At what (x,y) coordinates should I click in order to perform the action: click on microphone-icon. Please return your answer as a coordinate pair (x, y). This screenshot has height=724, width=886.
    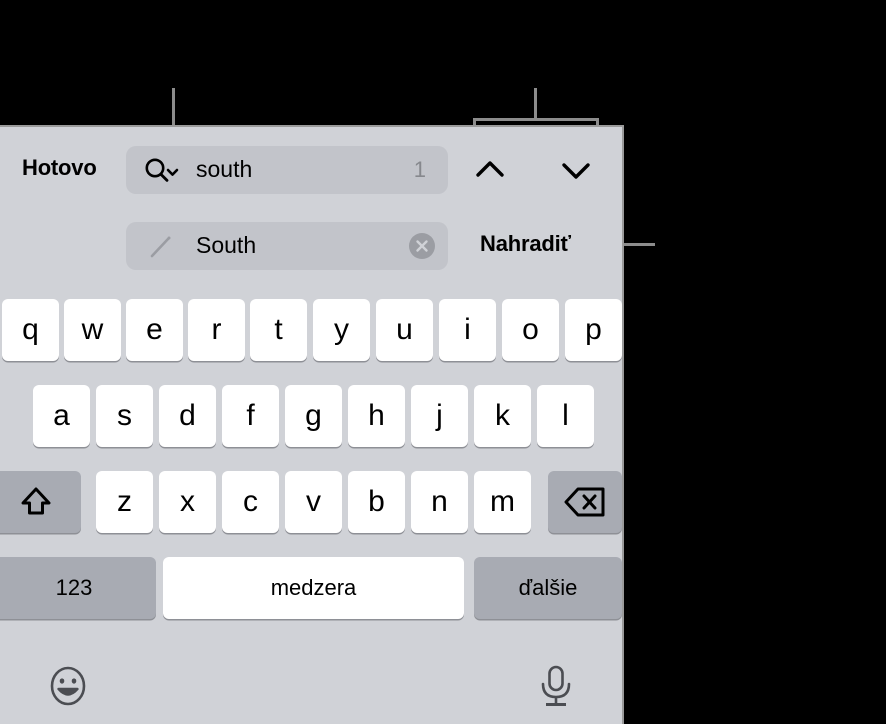
    Looking at the image, I should click on (556, 685).